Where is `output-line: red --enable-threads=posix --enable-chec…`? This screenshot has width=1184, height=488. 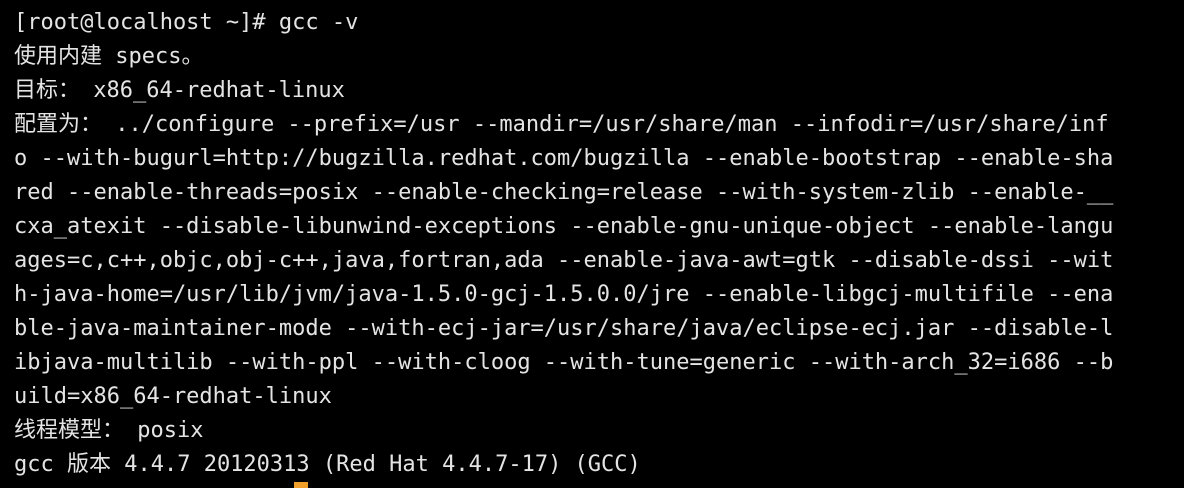 output-line: red --enable-threads=posix --enable-chec… is located at coordinates (564, 192).